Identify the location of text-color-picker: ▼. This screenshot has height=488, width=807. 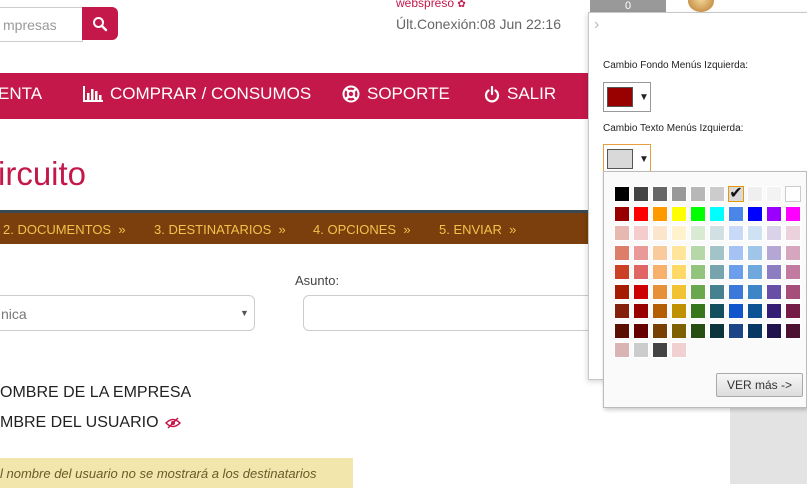
(627, 159).